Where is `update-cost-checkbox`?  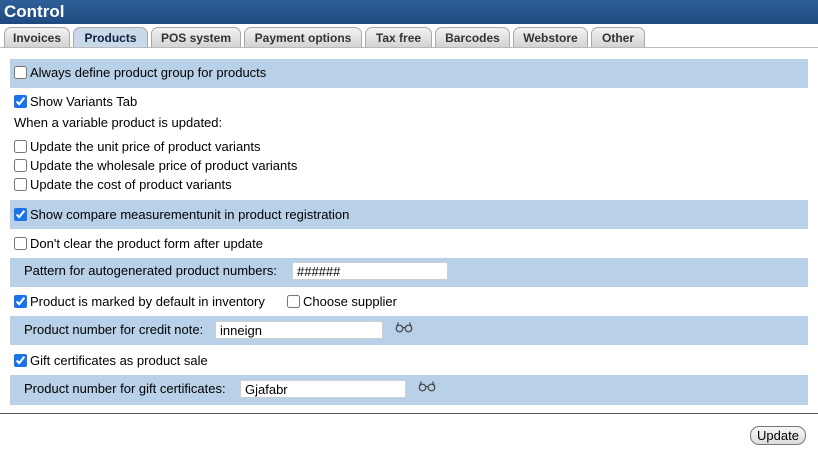
update-cost-checkbox is located at coordinates (20, 184).